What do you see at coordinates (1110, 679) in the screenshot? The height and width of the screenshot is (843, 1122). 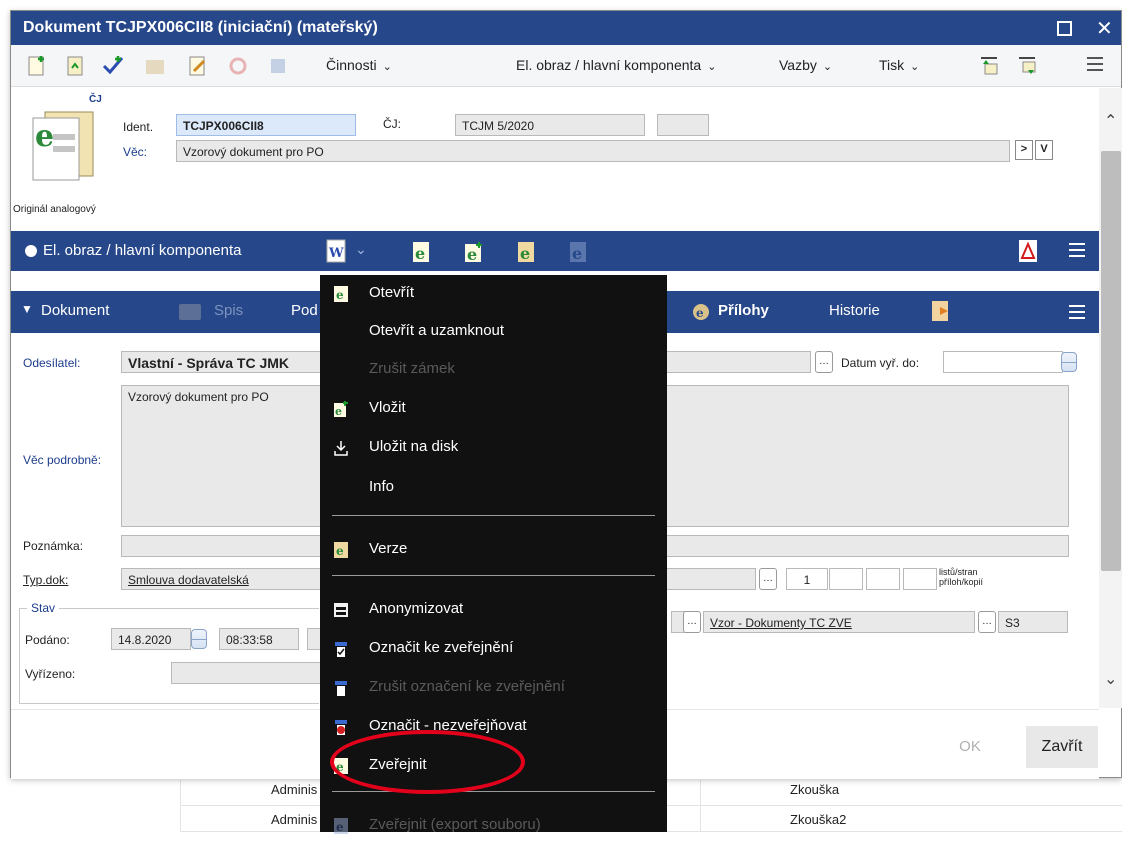 I see `scroll-down-icon: ⌄` at bounding box center [1110, 679].